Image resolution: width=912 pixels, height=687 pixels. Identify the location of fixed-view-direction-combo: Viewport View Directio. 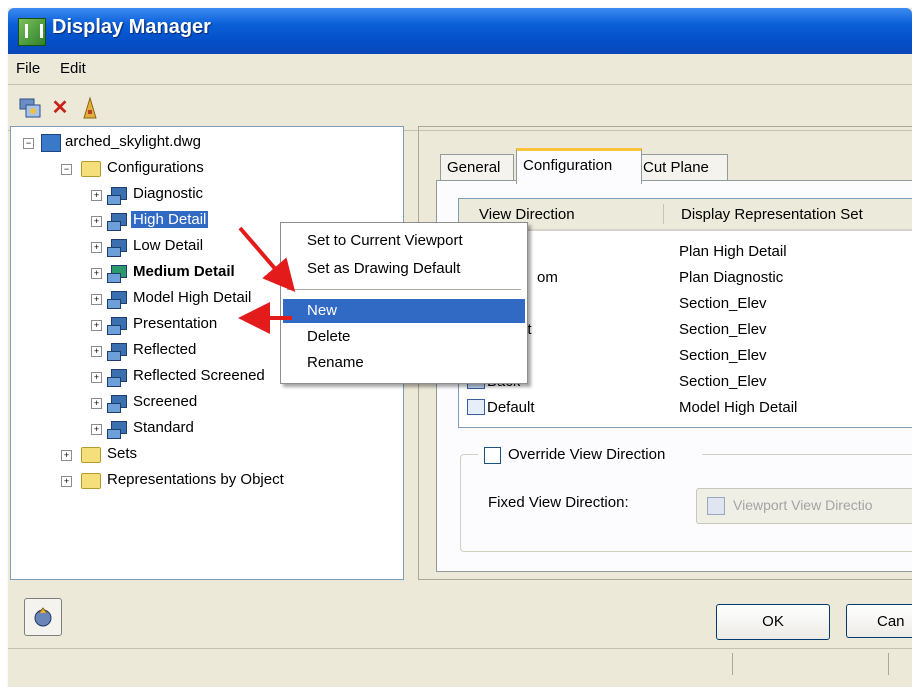
(804, 506).